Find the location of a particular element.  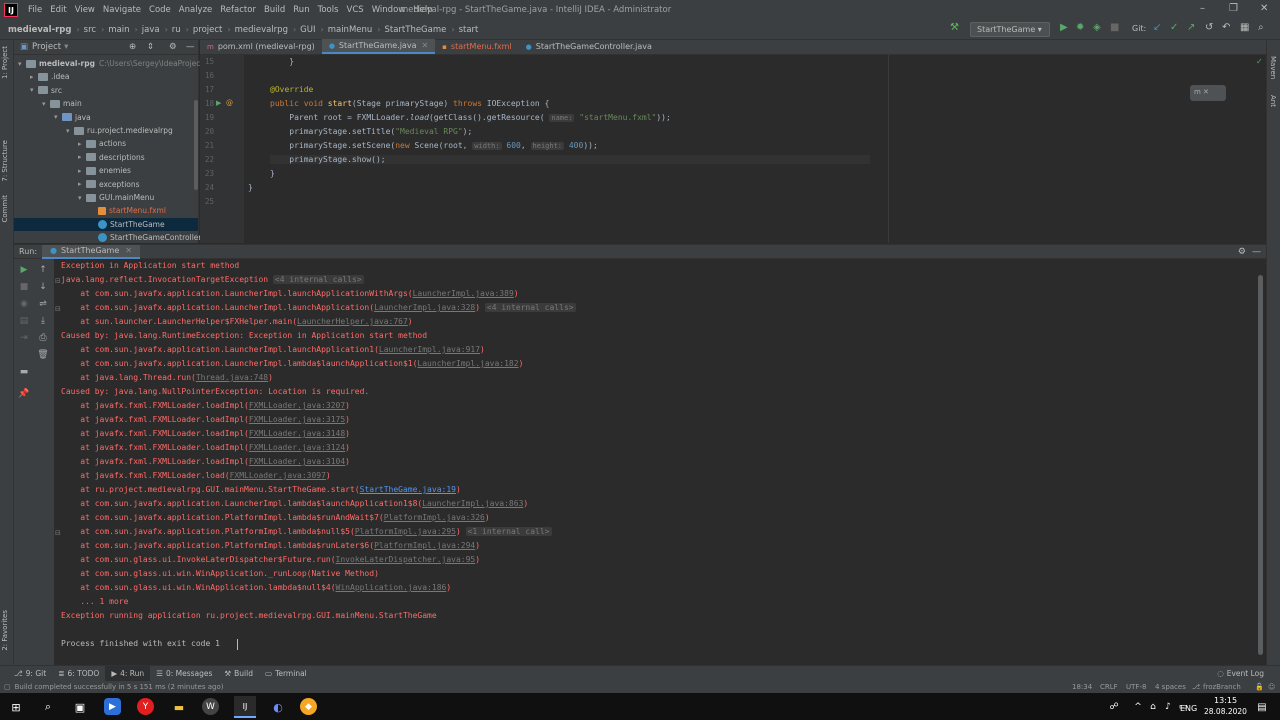

print-icon: ⎙ is located at coordinates (43, 338).